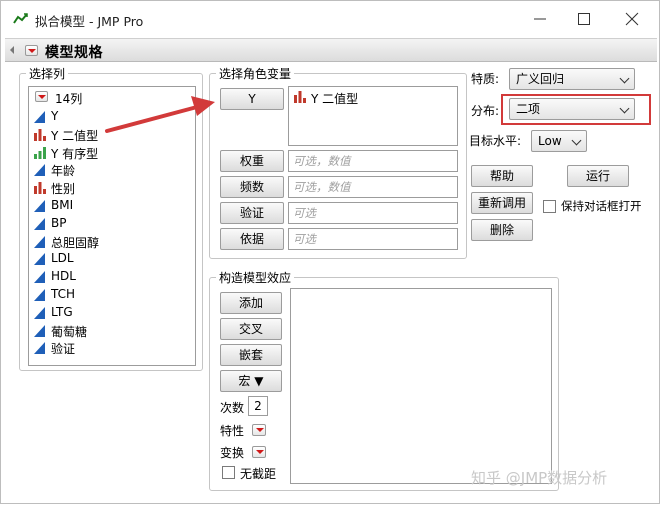 The image size is (660, 505). What do you see at coordinates (228, 472) in the screenshot?
I see `no-intercept-checkbox` at bounding box center [228, 472].